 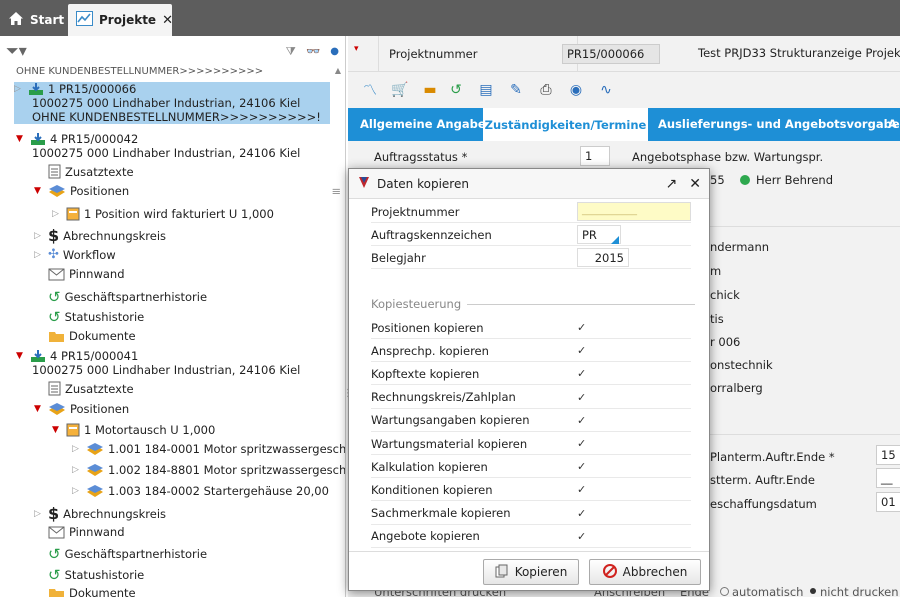 What do you see at coordinates (772, 457) in the screenshot?
I see `planterm-label: Planterm.Auftr.Ende *` at bounding box center [772, 457].